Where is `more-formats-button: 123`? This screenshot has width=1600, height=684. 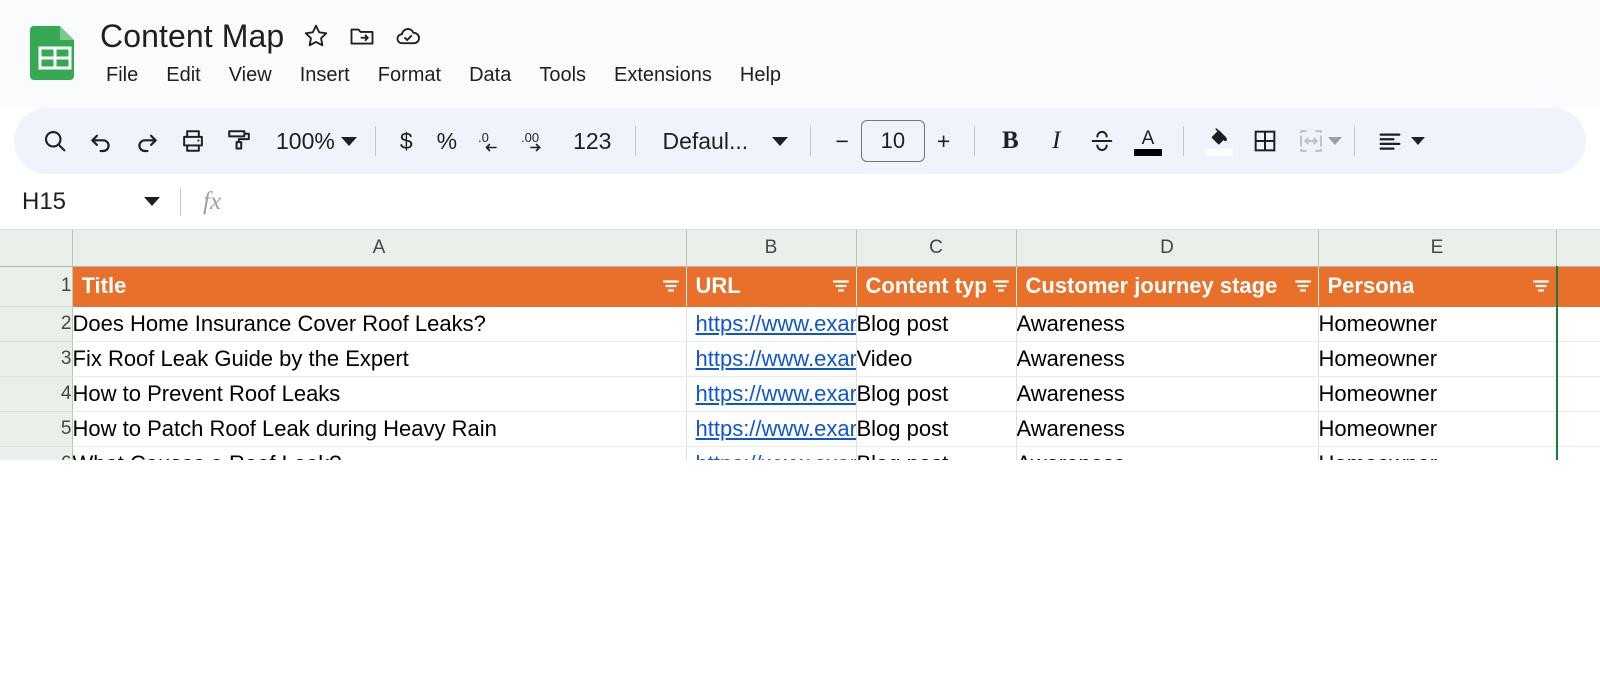 more-formats-button: 123 is located at coordinates (592, 141).